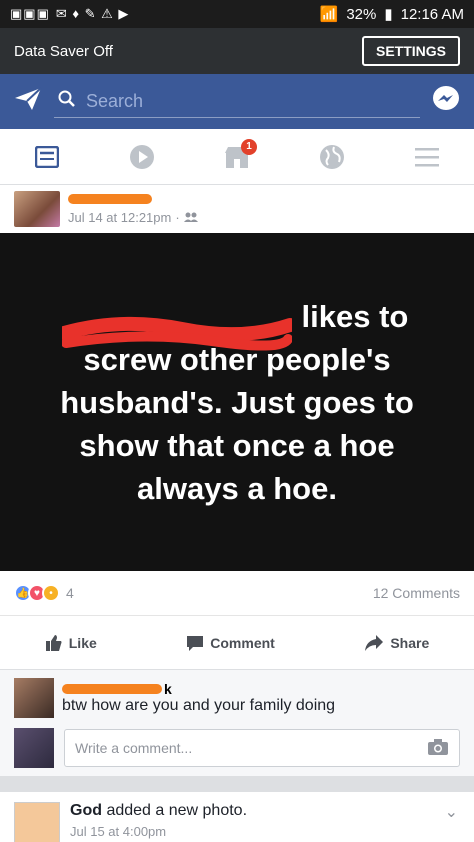  I want to click on current-user-avatar, so click(34, 748).